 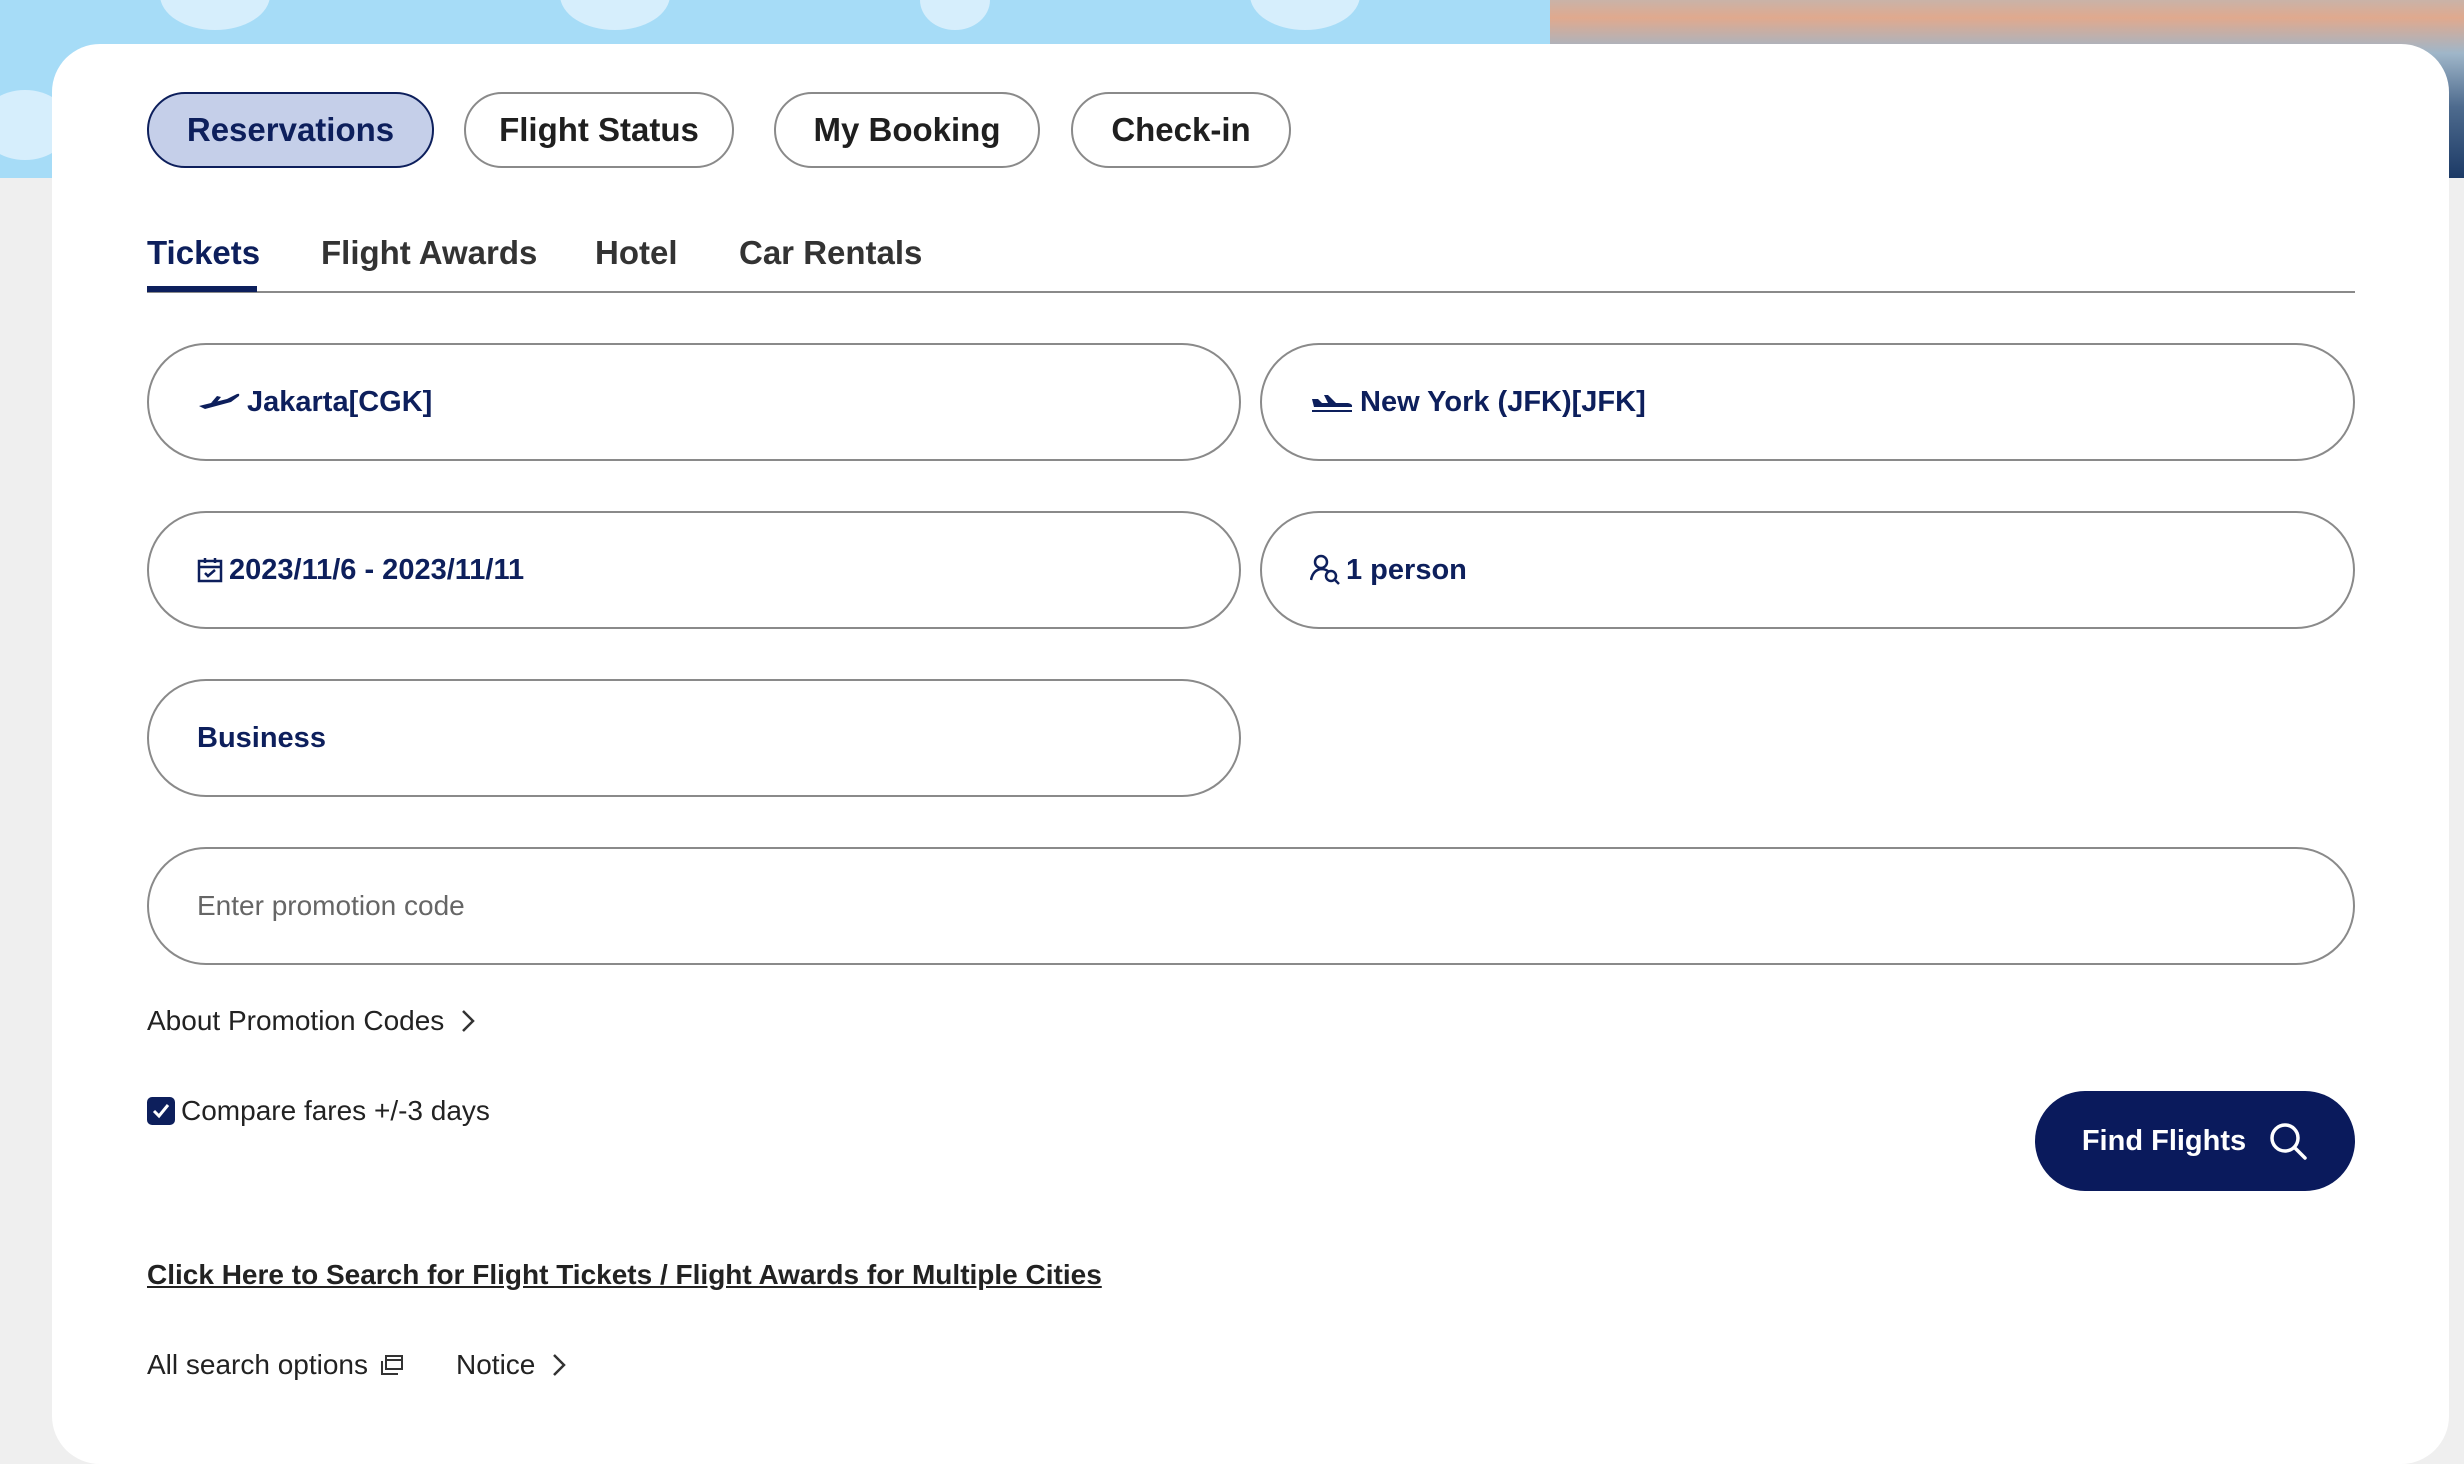 I want to click on find-flights-label: Find Flights, so click(x=2164, y=1140).